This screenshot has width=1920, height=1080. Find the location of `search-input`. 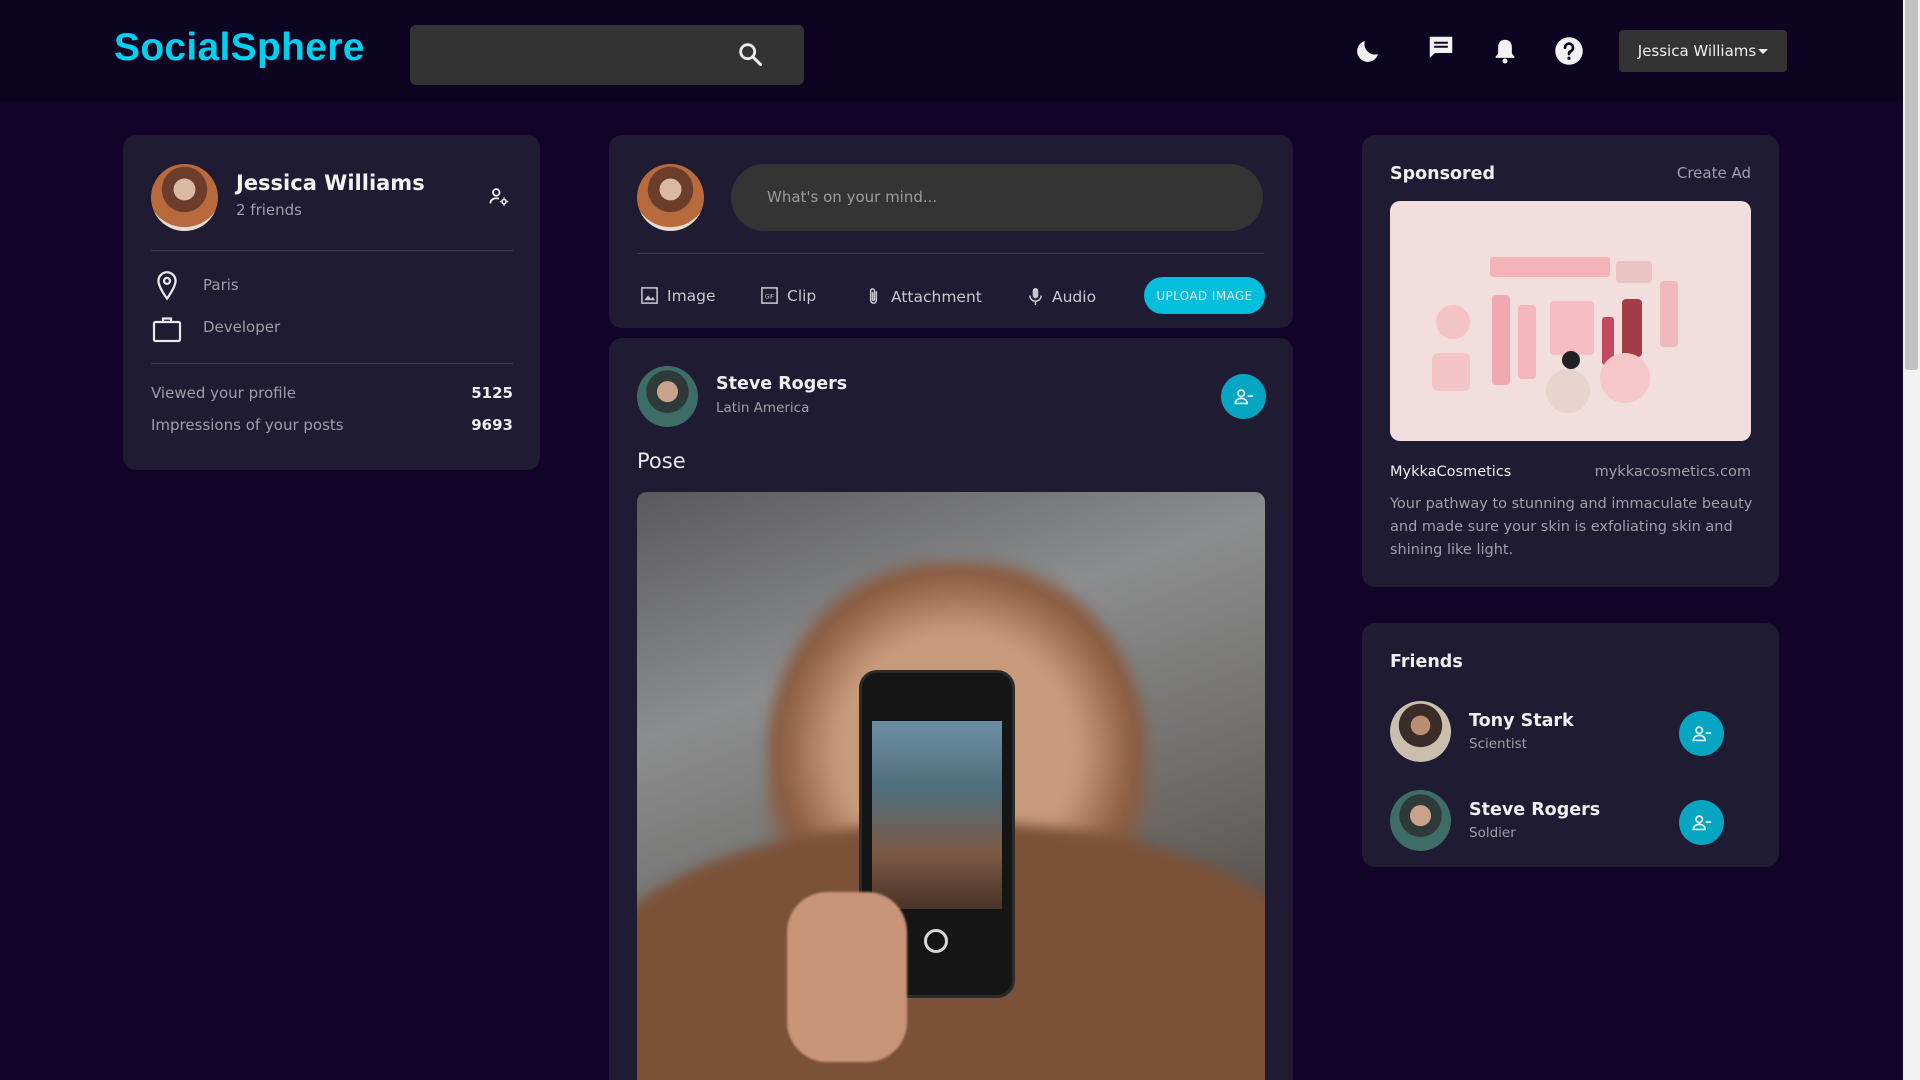

search-input is located at coordinates (578, 55).